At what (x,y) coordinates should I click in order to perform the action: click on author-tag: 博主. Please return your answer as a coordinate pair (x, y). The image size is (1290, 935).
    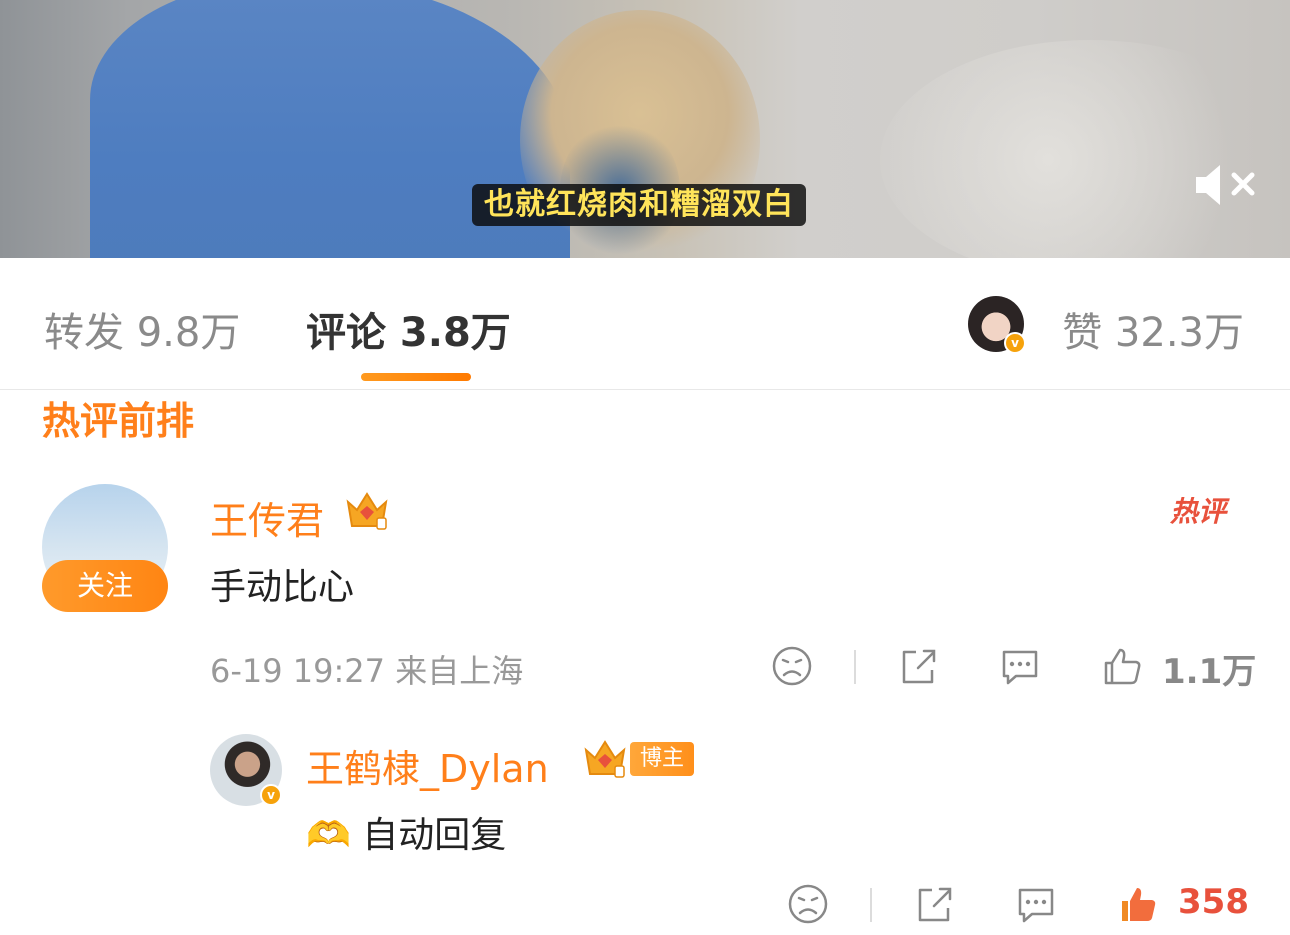
    Looking at the image, I should click on (662, 759).